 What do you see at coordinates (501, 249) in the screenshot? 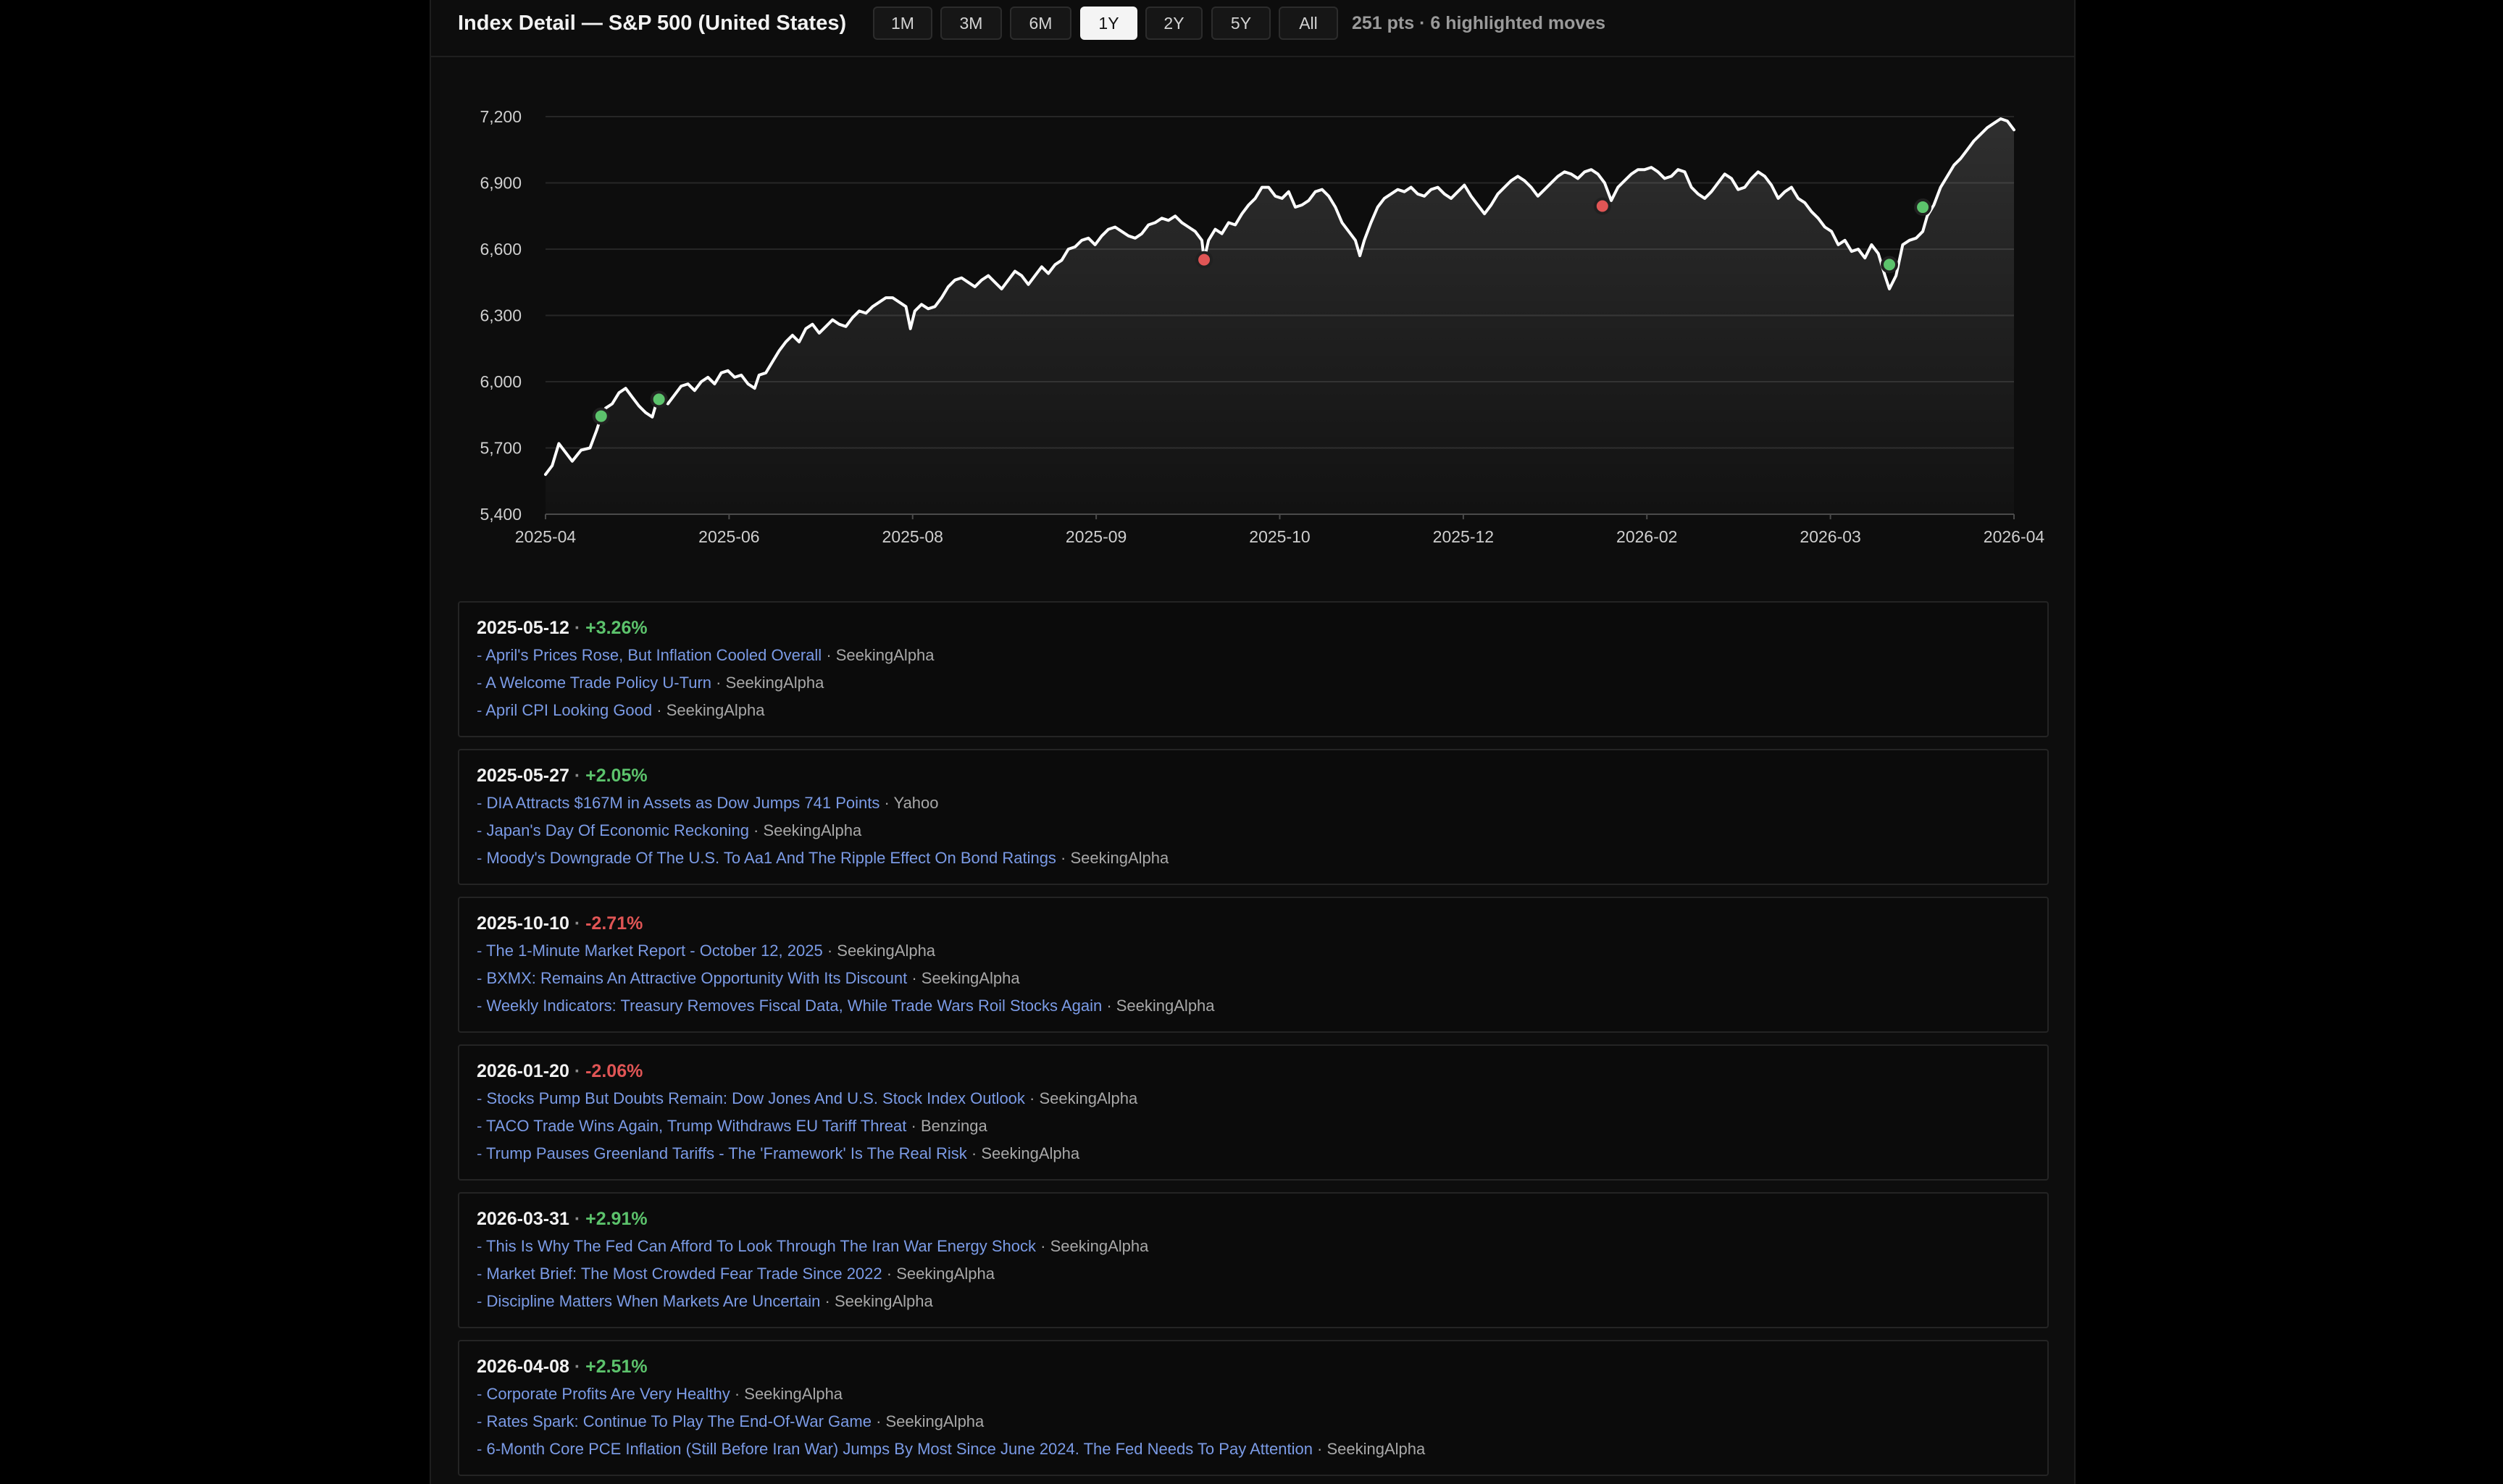
I see `y-tick-label: 6,600` at bounding box center [501, 249].